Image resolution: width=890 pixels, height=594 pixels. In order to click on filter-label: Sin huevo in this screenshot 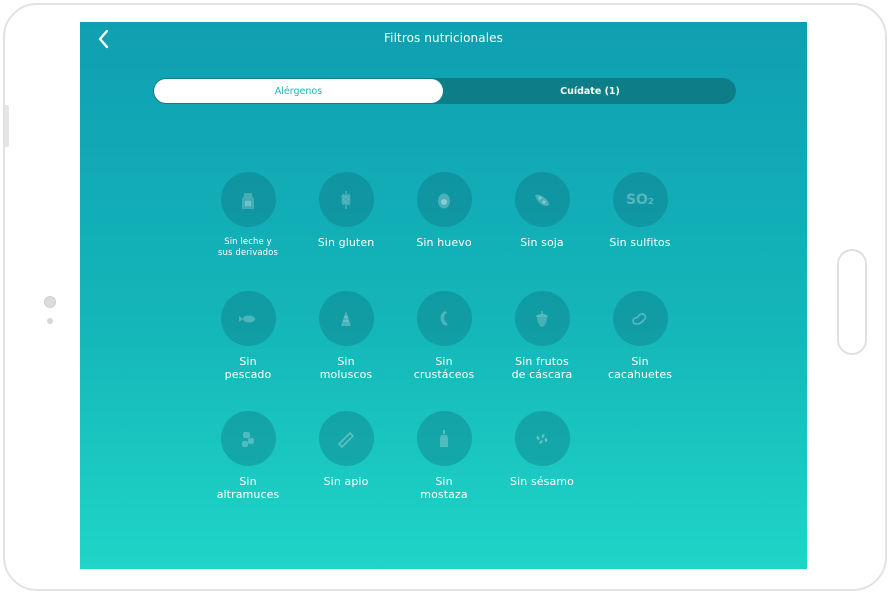, I will do `click(444, 242)`.